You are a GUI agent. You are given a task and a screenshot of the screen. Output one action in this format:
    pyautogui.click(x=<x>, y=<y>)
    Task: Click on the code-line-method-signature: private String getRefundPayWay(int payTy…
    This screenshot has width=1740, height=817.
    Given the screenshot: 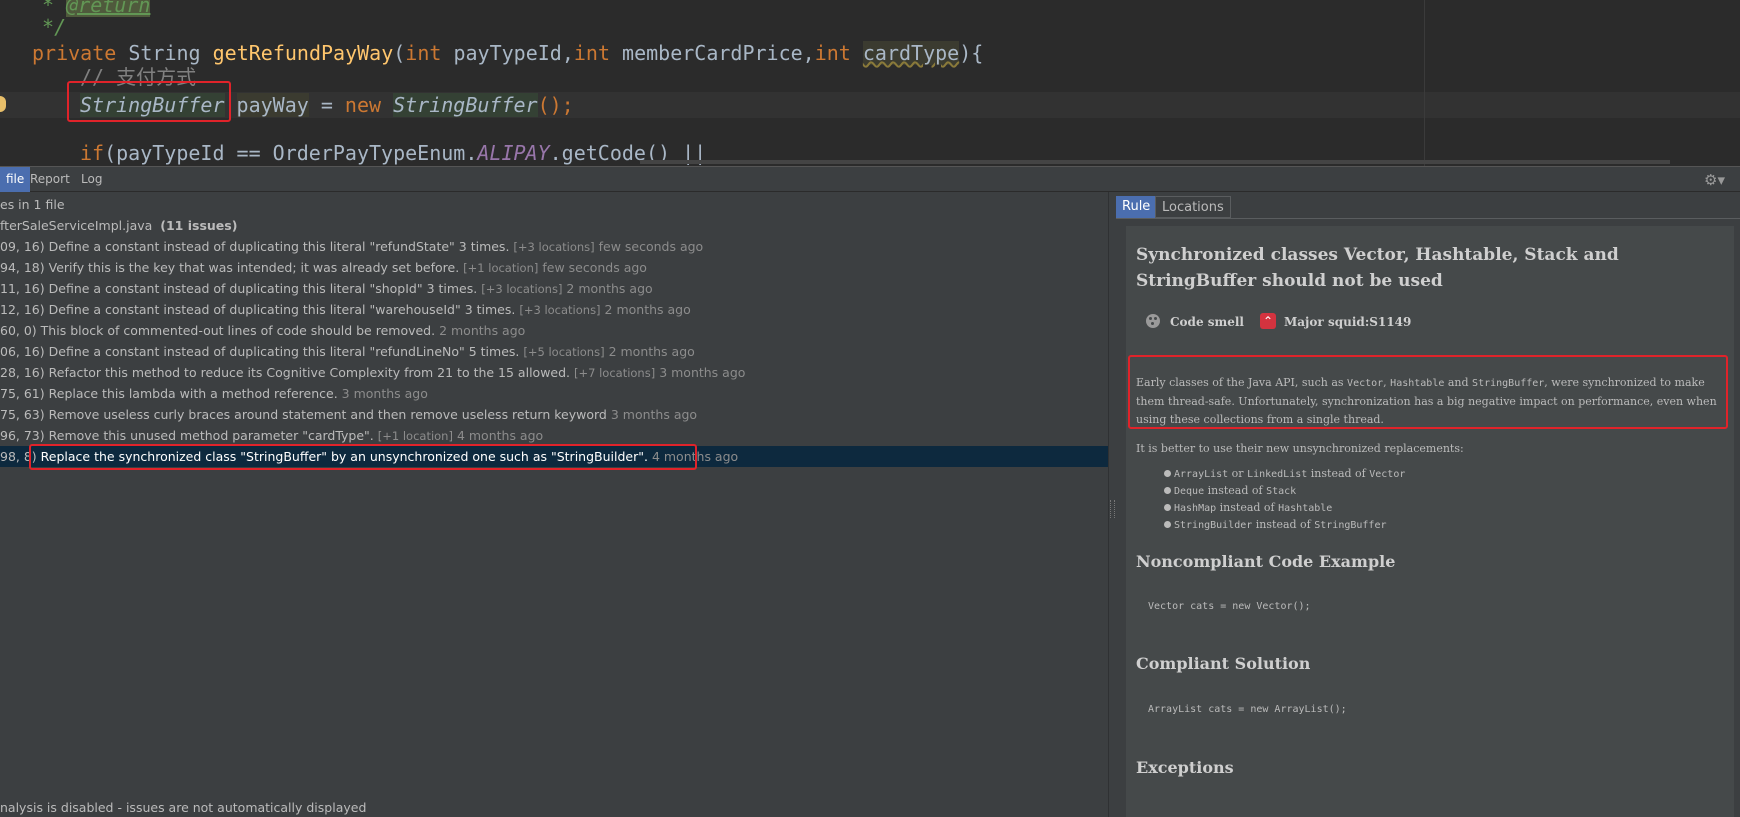 What is the action you would take?
    pyautogui.click(x=508, y=53)
    